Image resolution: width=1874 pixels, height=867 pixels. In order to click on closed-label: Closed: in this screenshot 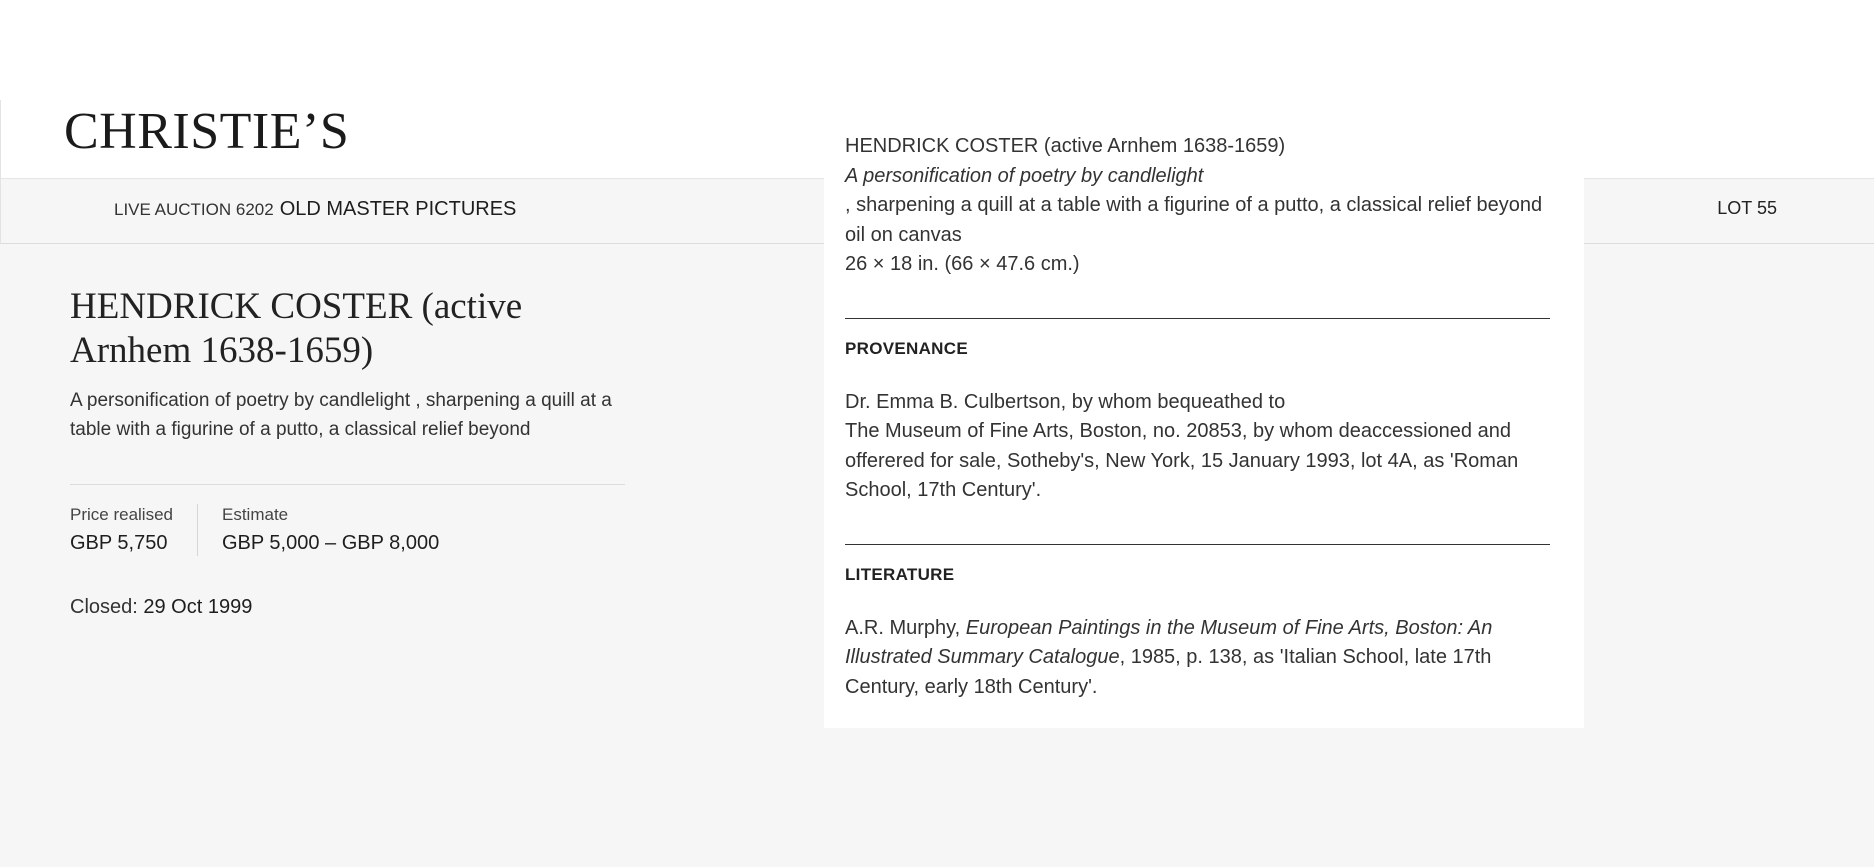, I will do `click(104, 607)`.